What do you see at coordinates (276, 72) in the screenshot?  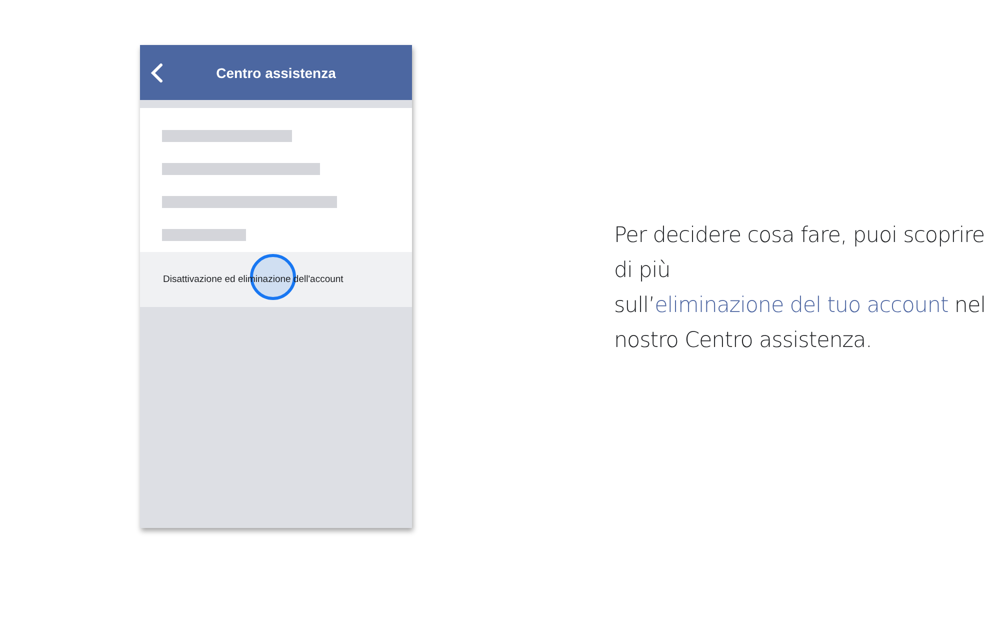 I see `header-title: Centro assistenza` at bounding box center [276, 72].